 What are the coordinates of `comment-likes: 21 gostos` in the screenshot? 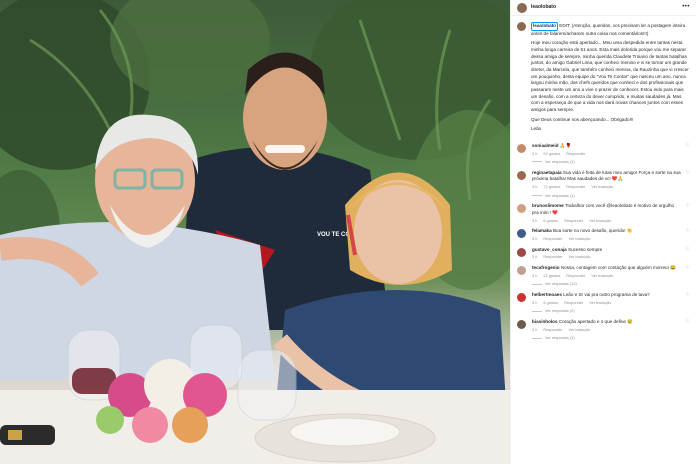 It's located at (551, 276).